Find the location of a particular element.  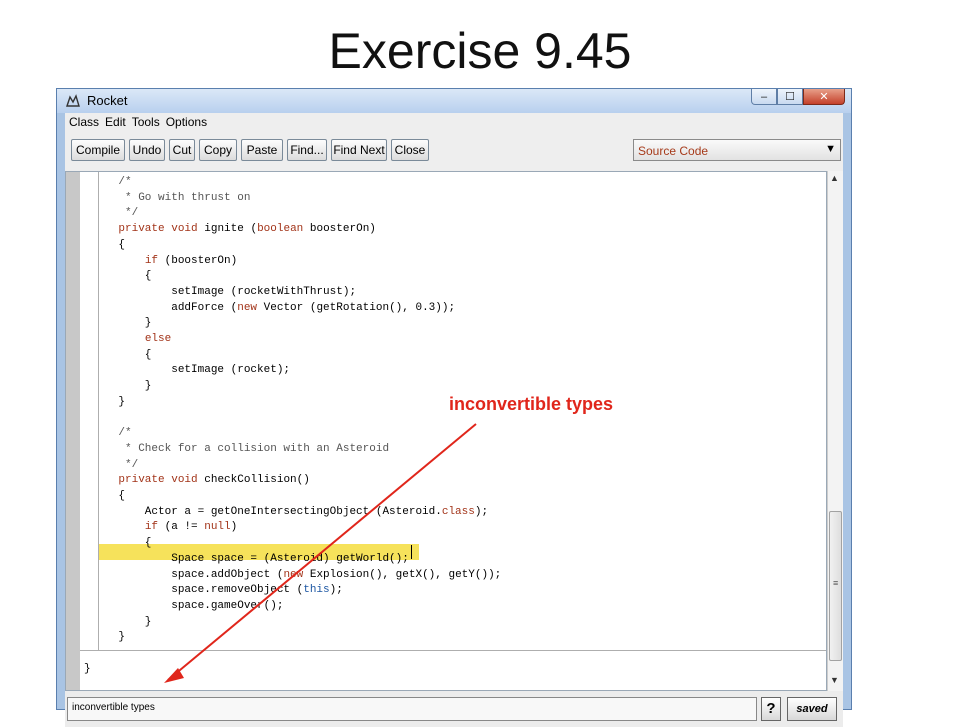

code-line: if (a != null) is located at coordinates (191, 527).